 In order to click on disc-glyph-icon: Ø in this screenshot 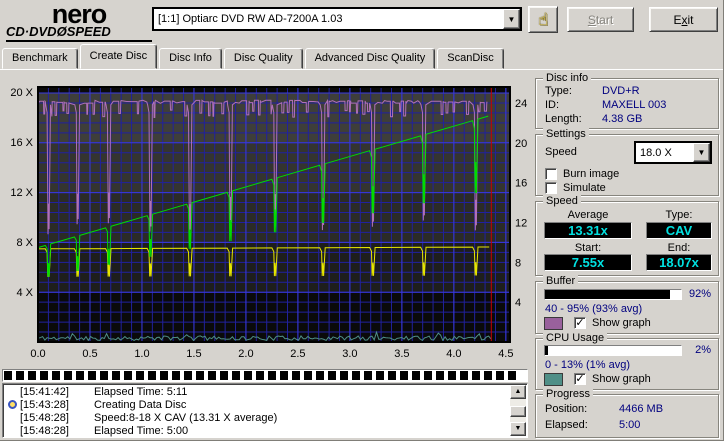, I will do `click(61, 31)`.